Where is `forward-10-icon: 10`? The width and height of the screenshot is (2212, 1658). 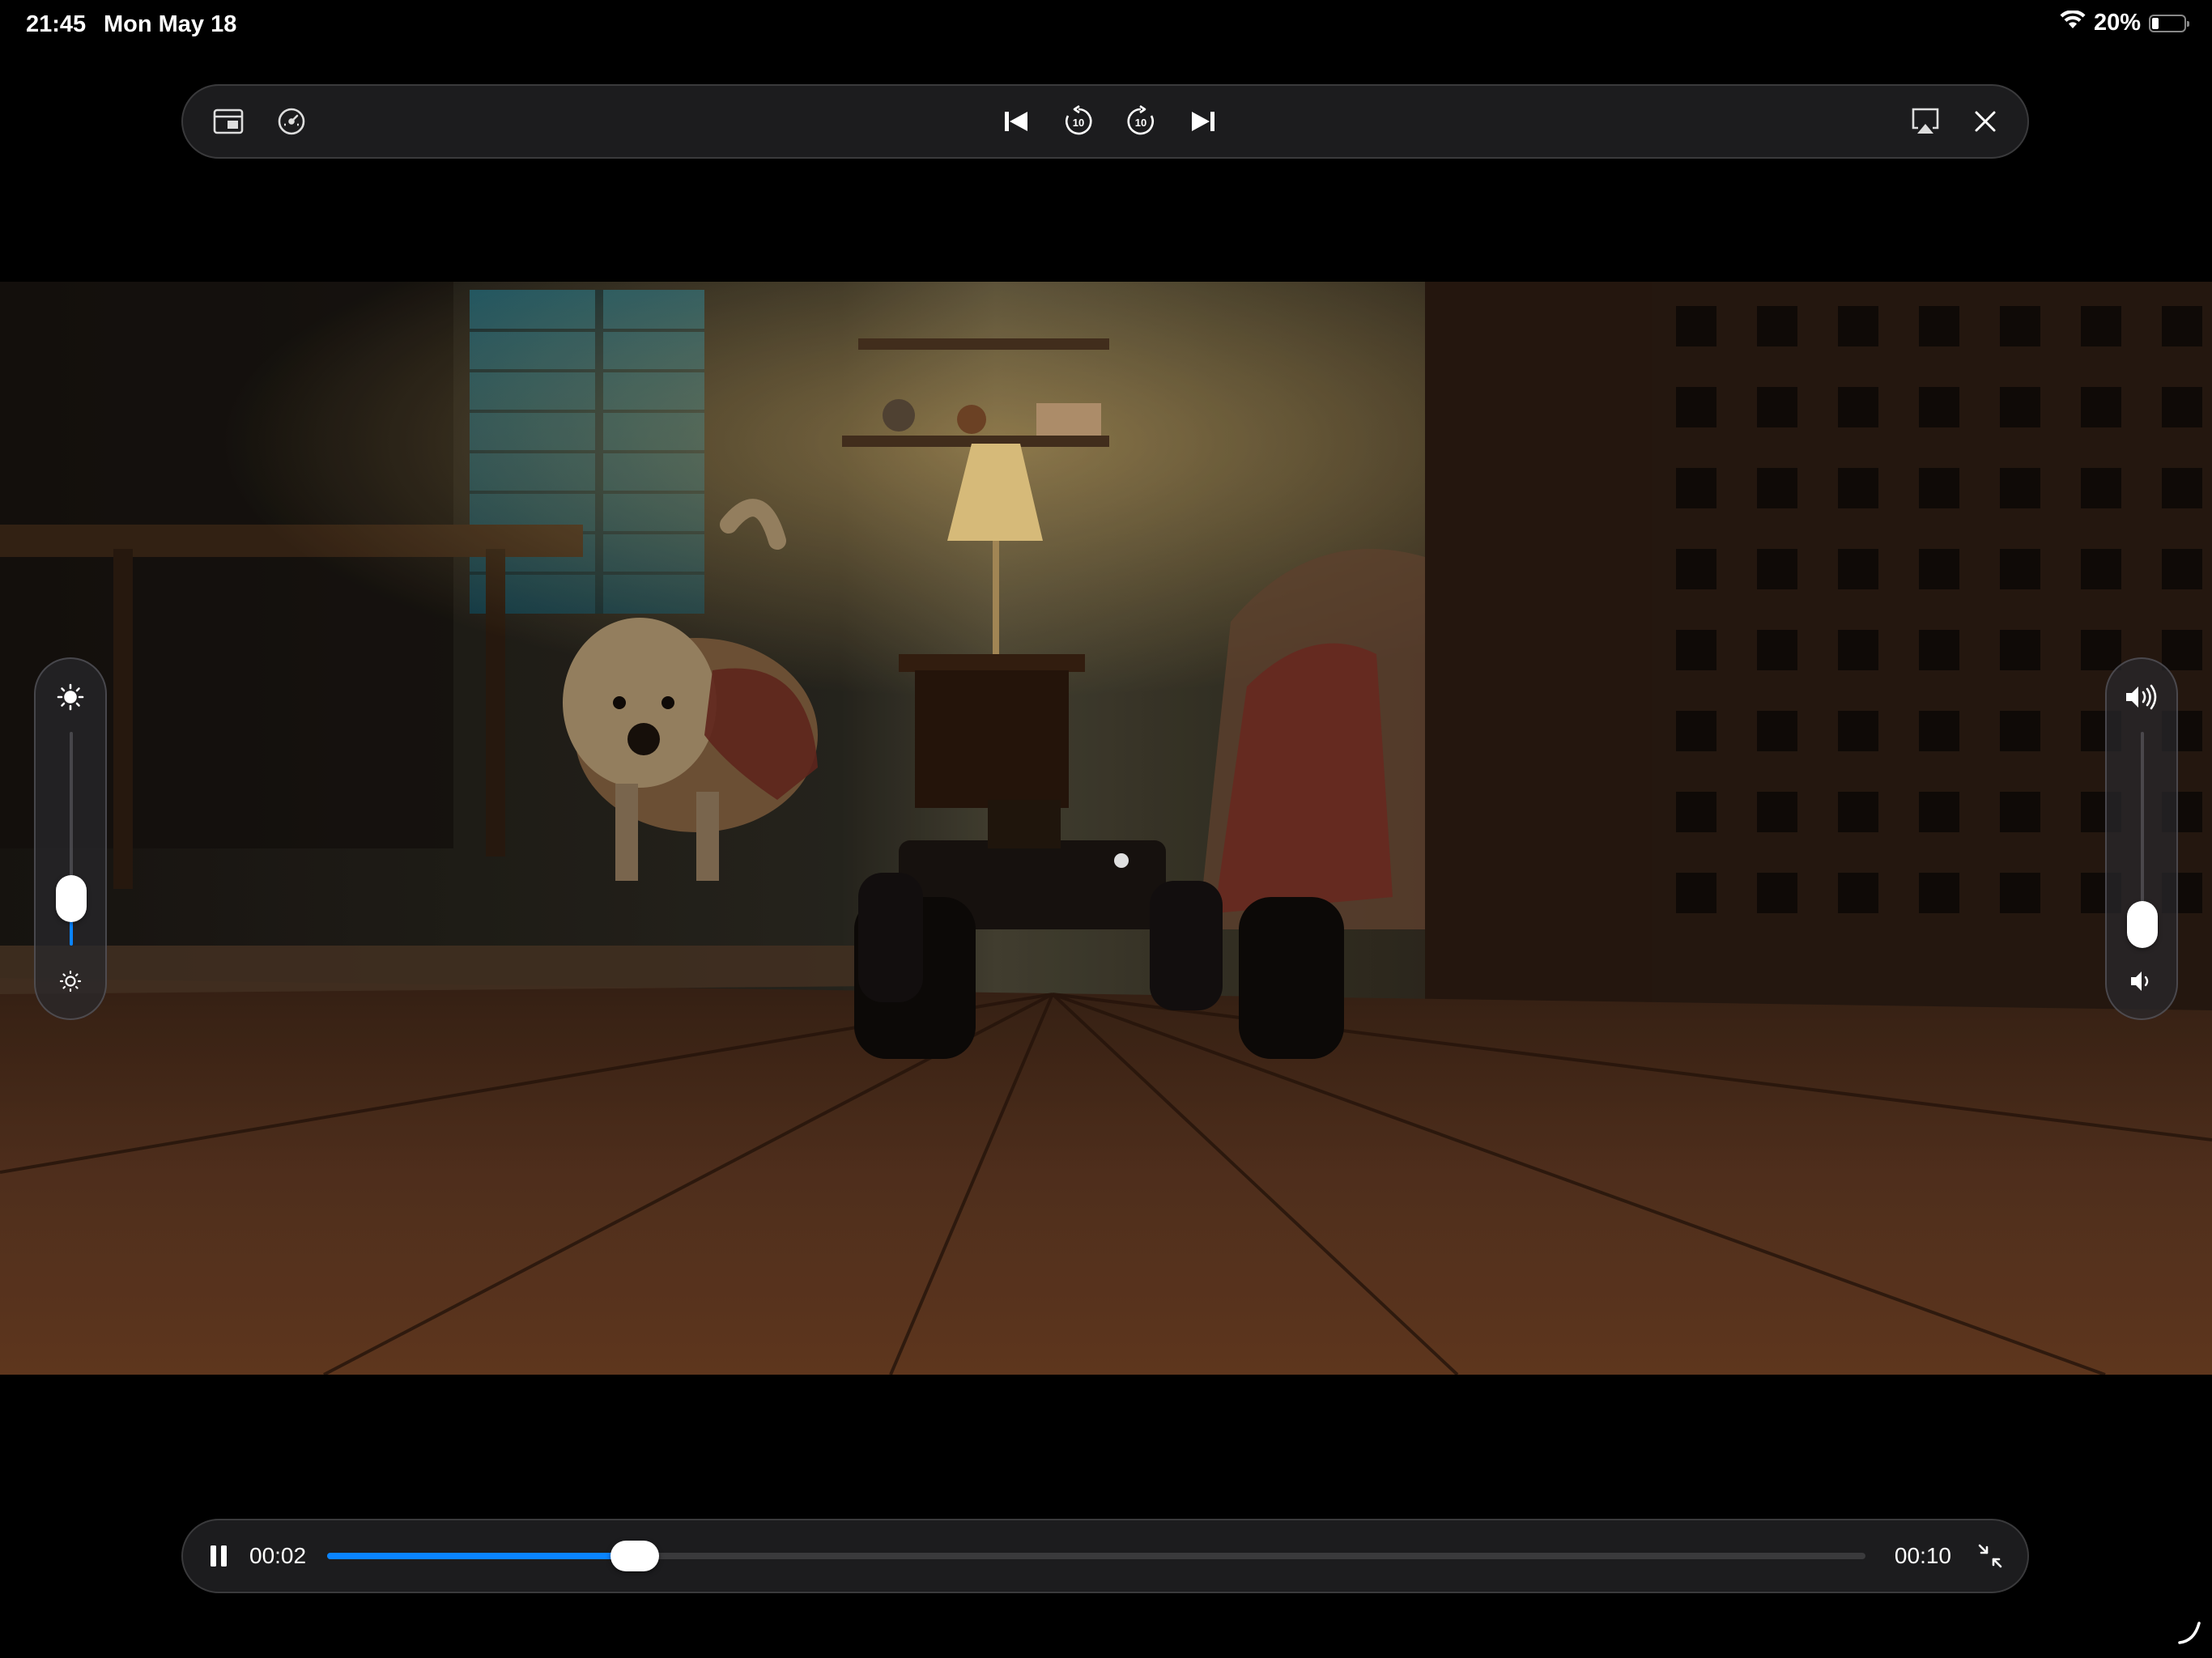 forward-10-icon: 10 is located at coordinates (1140, 121).